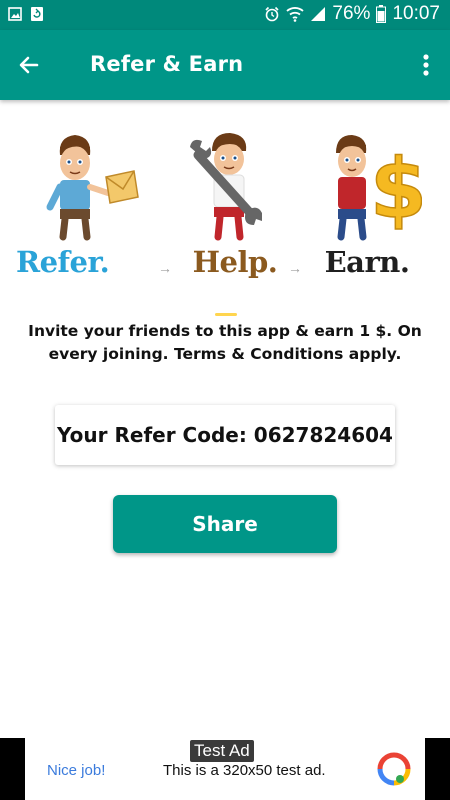  I want to click on battery-icon, so click(381, 14).